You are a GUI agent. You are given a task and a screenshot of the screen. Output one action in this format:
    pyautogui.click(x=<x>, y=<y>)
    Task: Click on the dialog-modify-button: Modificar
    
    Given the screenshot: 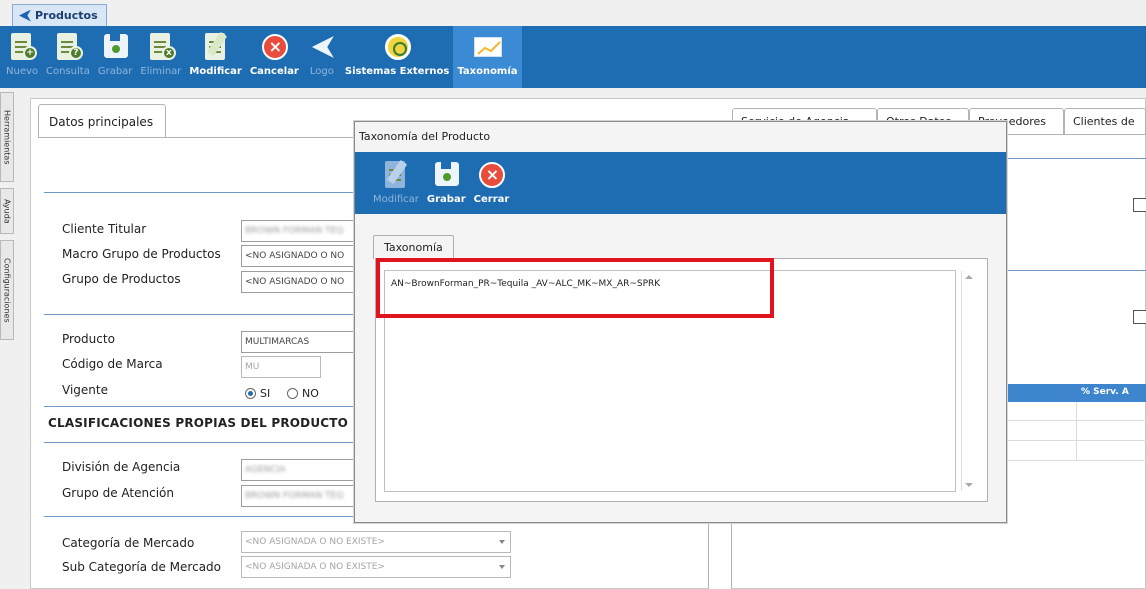 What is the action you would take?
    pyautogui.click(x=396, y=183)
    